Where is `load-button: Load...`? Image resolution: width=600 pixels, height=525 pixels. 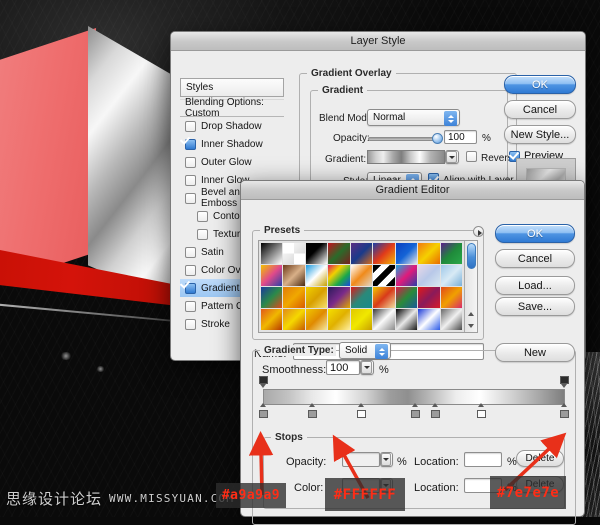 load-button: Load... is located at coordinates (535, 285).